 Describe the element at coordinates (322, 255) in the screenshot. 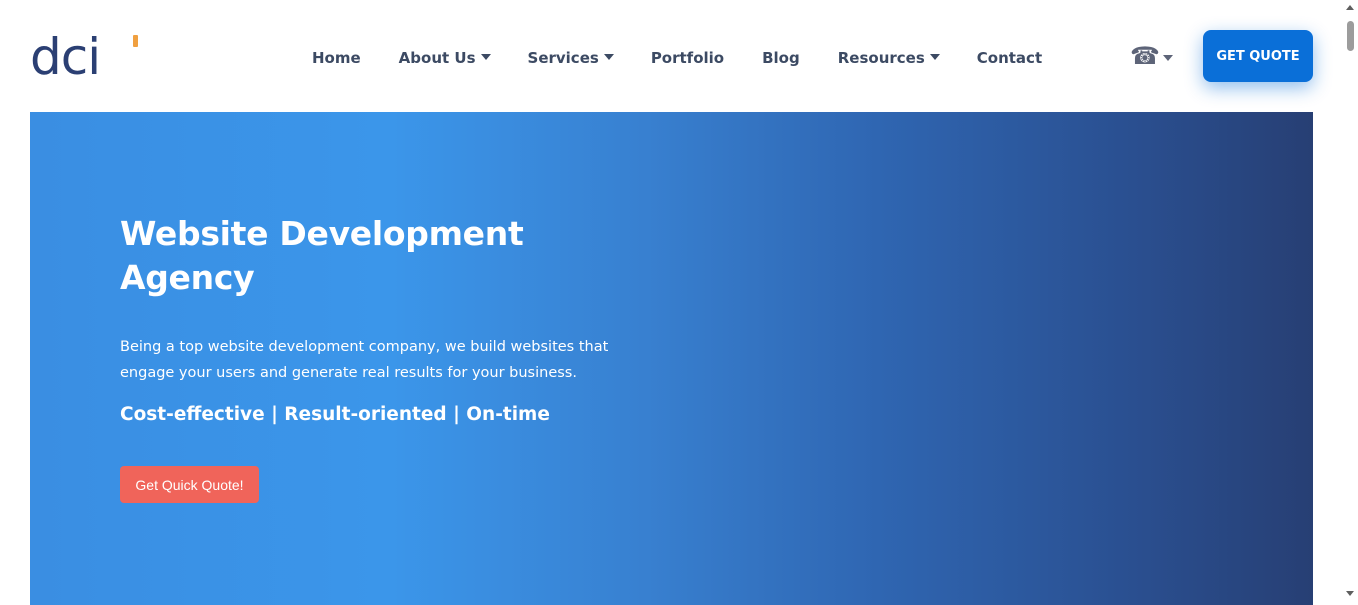

I see `hero-title: Website Development Agency` at that location.